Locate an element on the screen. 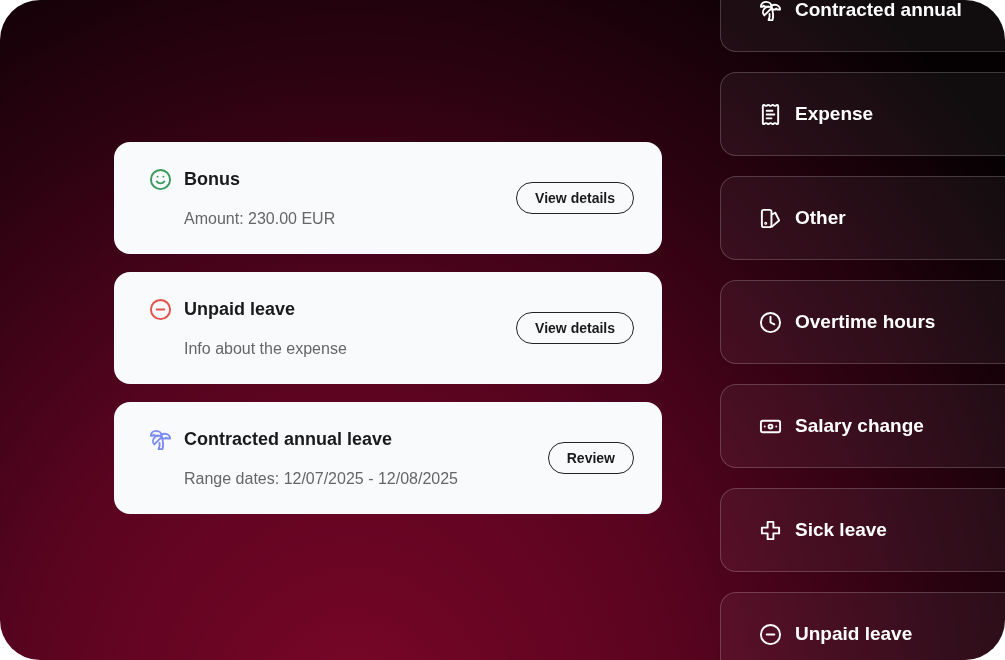  category-card: Expense is located at coordinates (862, 114).